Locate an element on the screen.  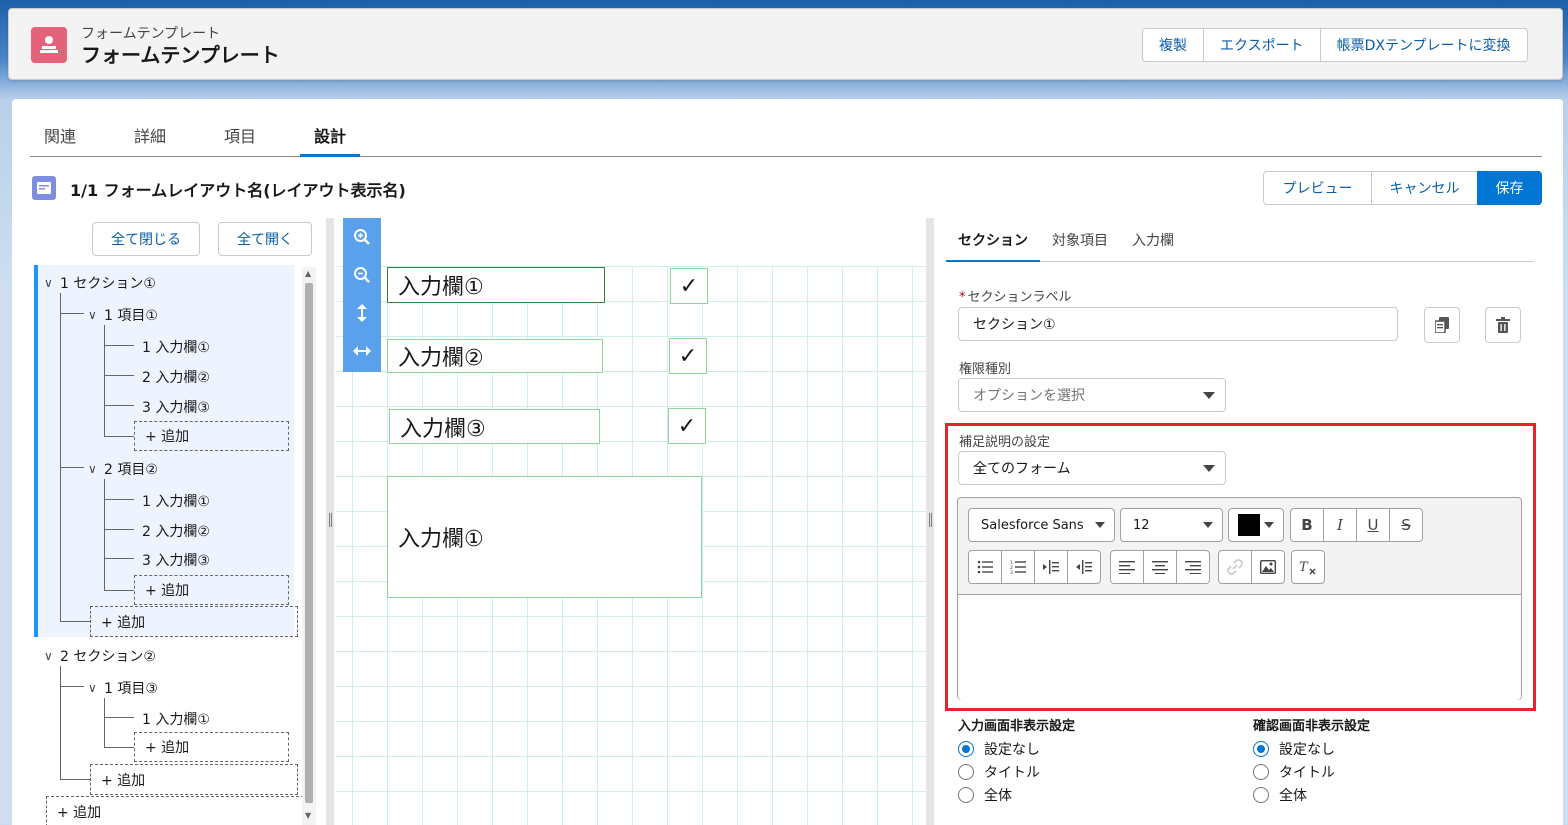
add-section-button: + 追加 is located at coordinates (175, 810).